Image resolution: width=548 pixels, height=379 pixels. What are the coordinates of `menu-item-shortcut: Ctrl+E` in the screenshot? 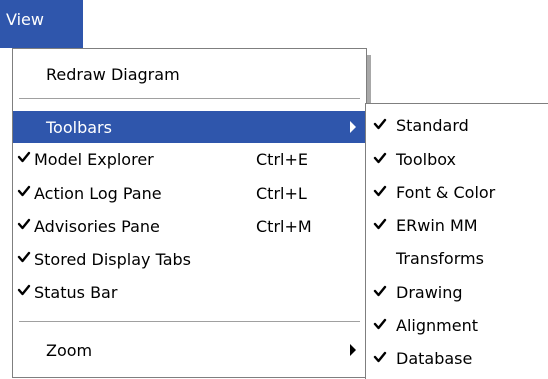 It's located at (282, 159).